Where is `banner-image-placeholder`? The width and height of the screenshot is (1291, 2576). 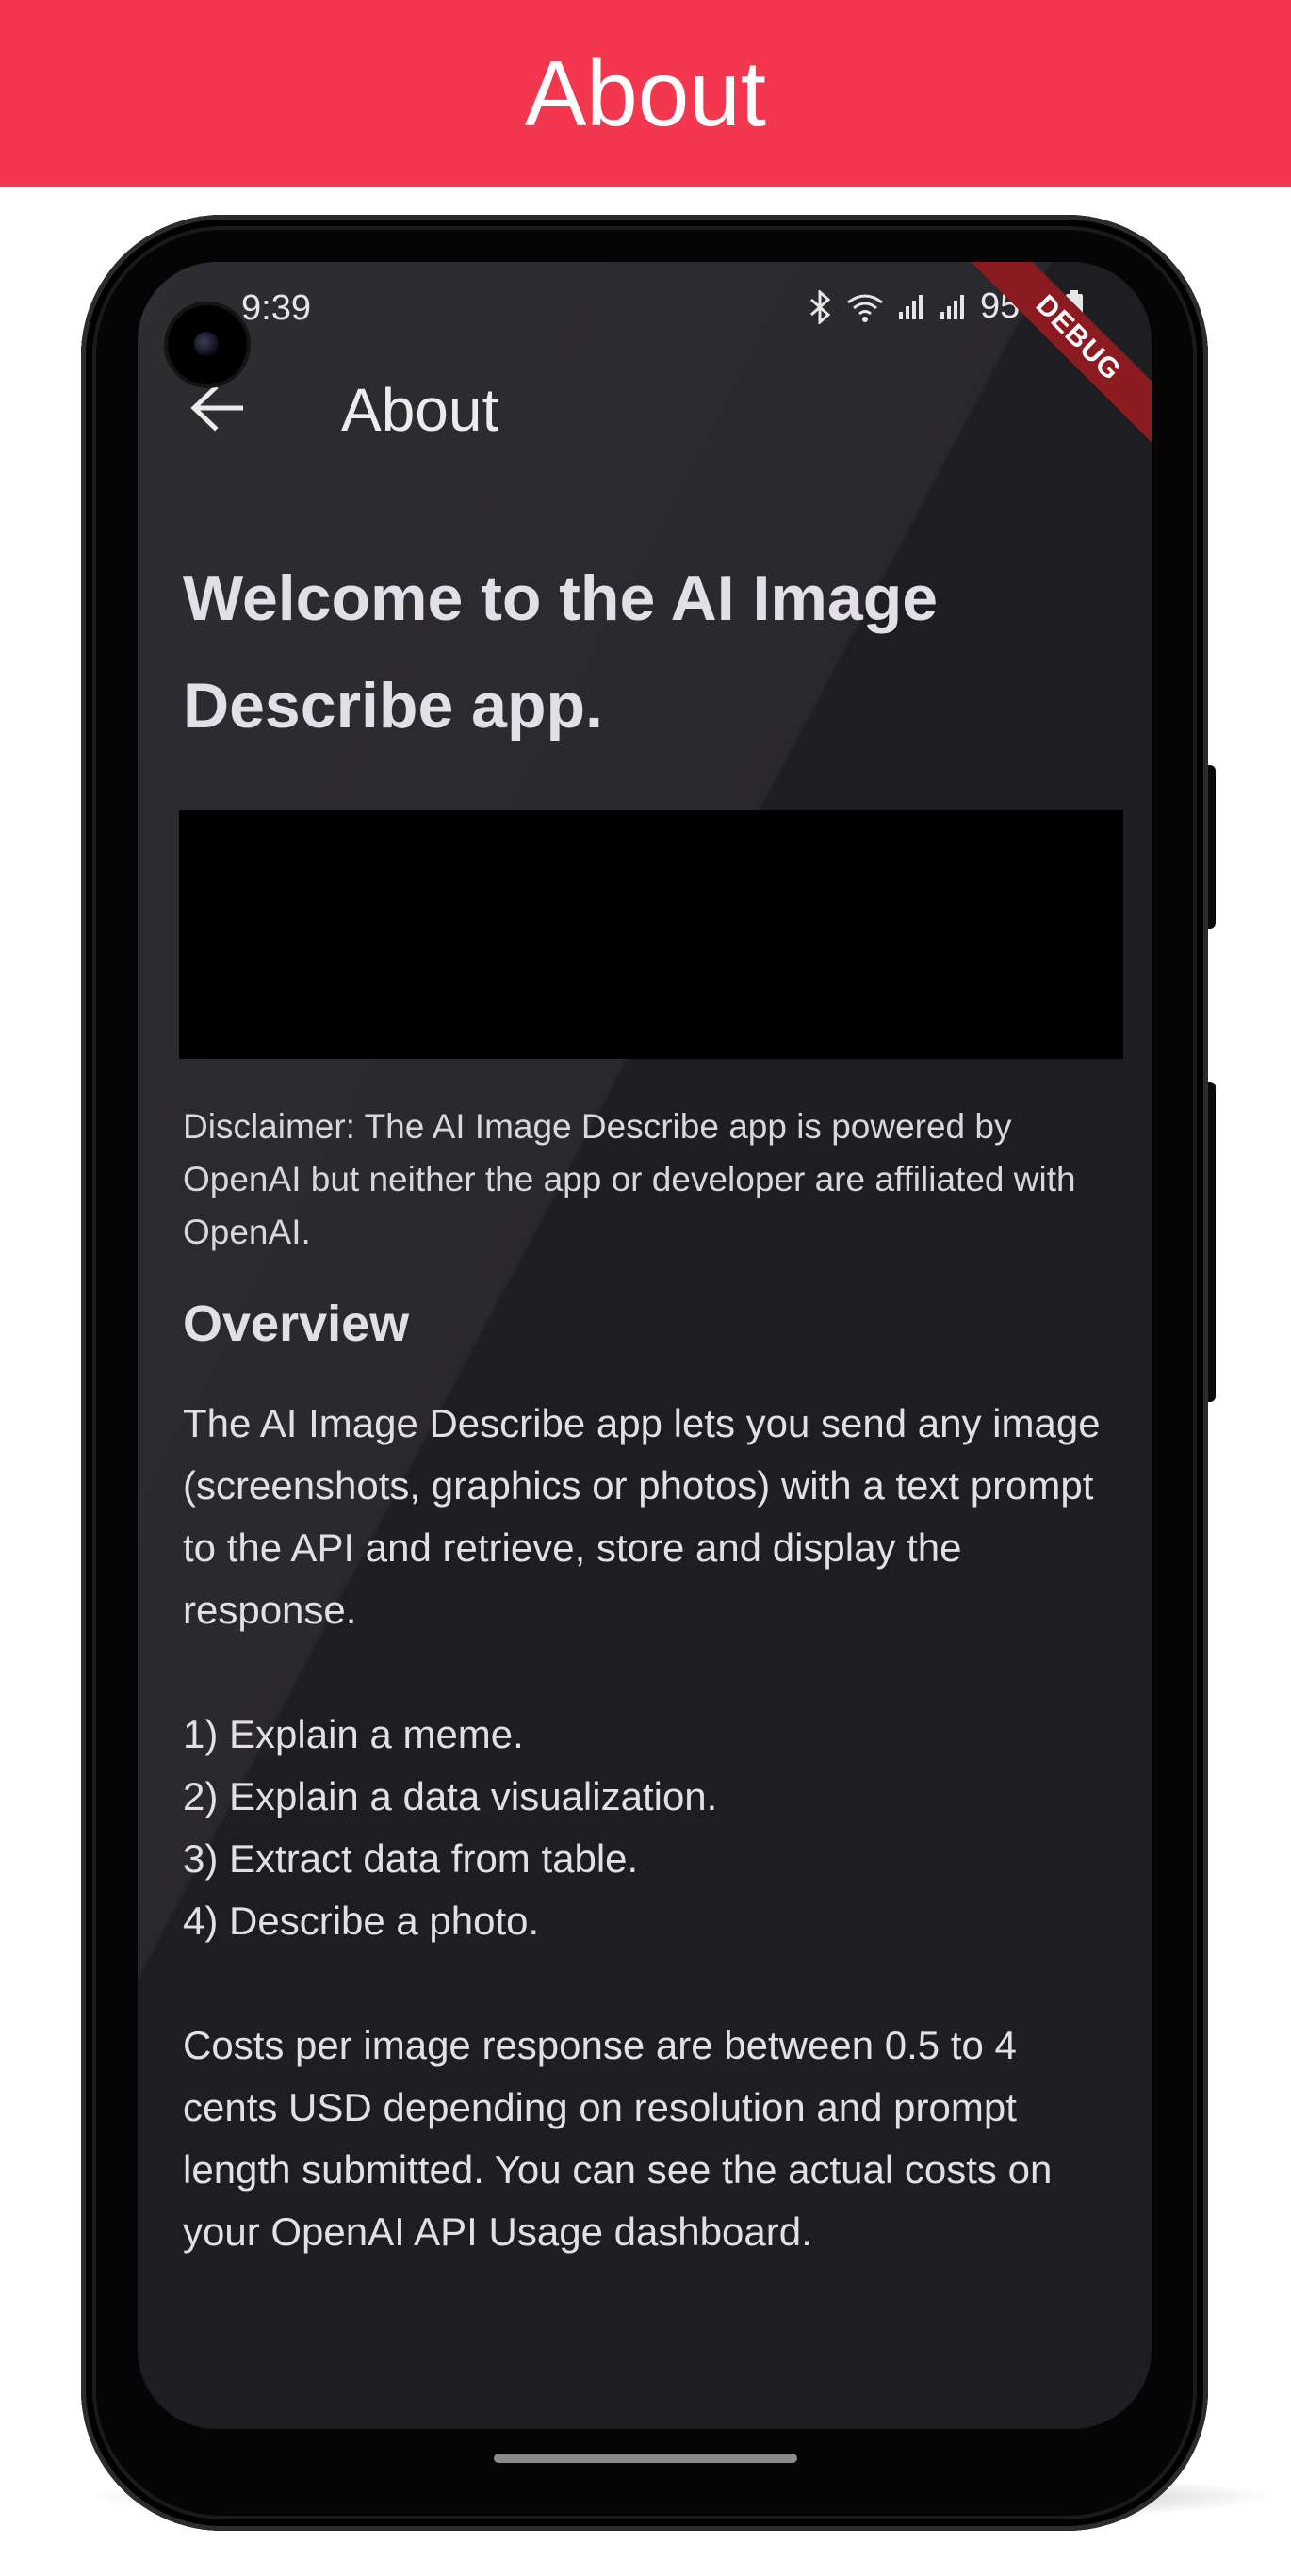 banner-image-placeholder is located at coordinates (651, 934).